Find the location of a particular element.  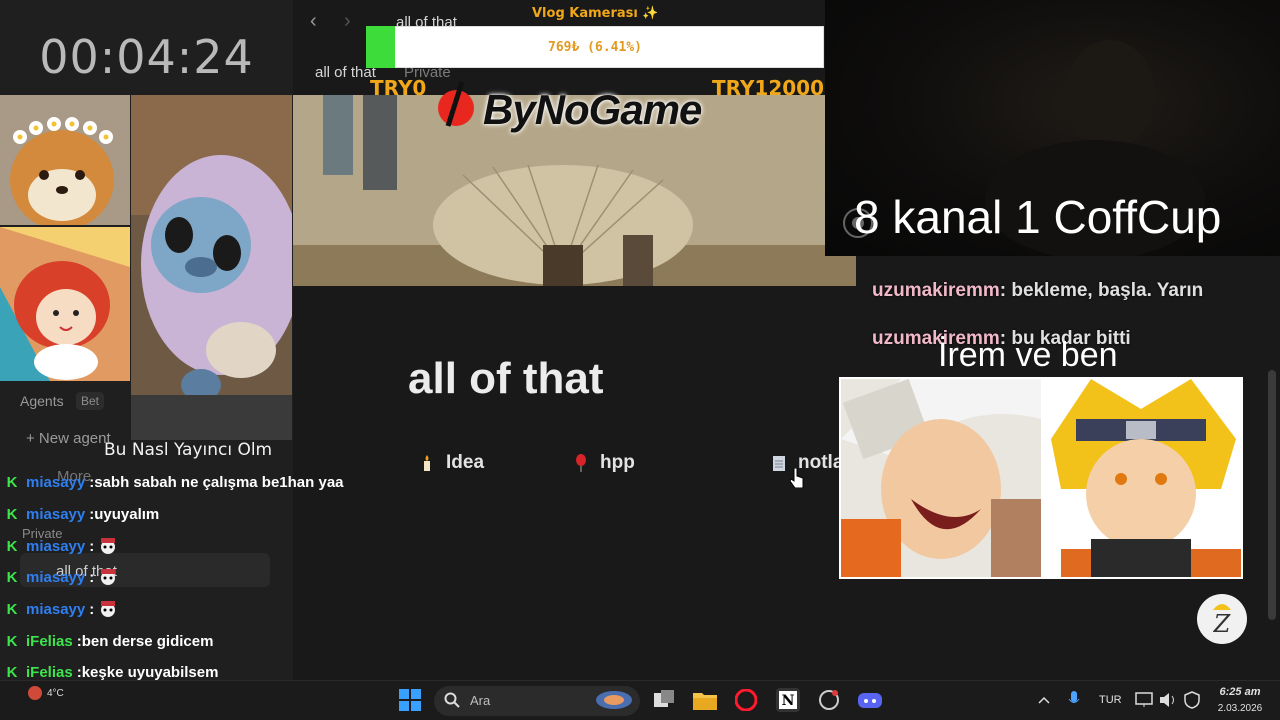

donation-amount: 769₺ (6.41%) is located at coordinates (595, 47).